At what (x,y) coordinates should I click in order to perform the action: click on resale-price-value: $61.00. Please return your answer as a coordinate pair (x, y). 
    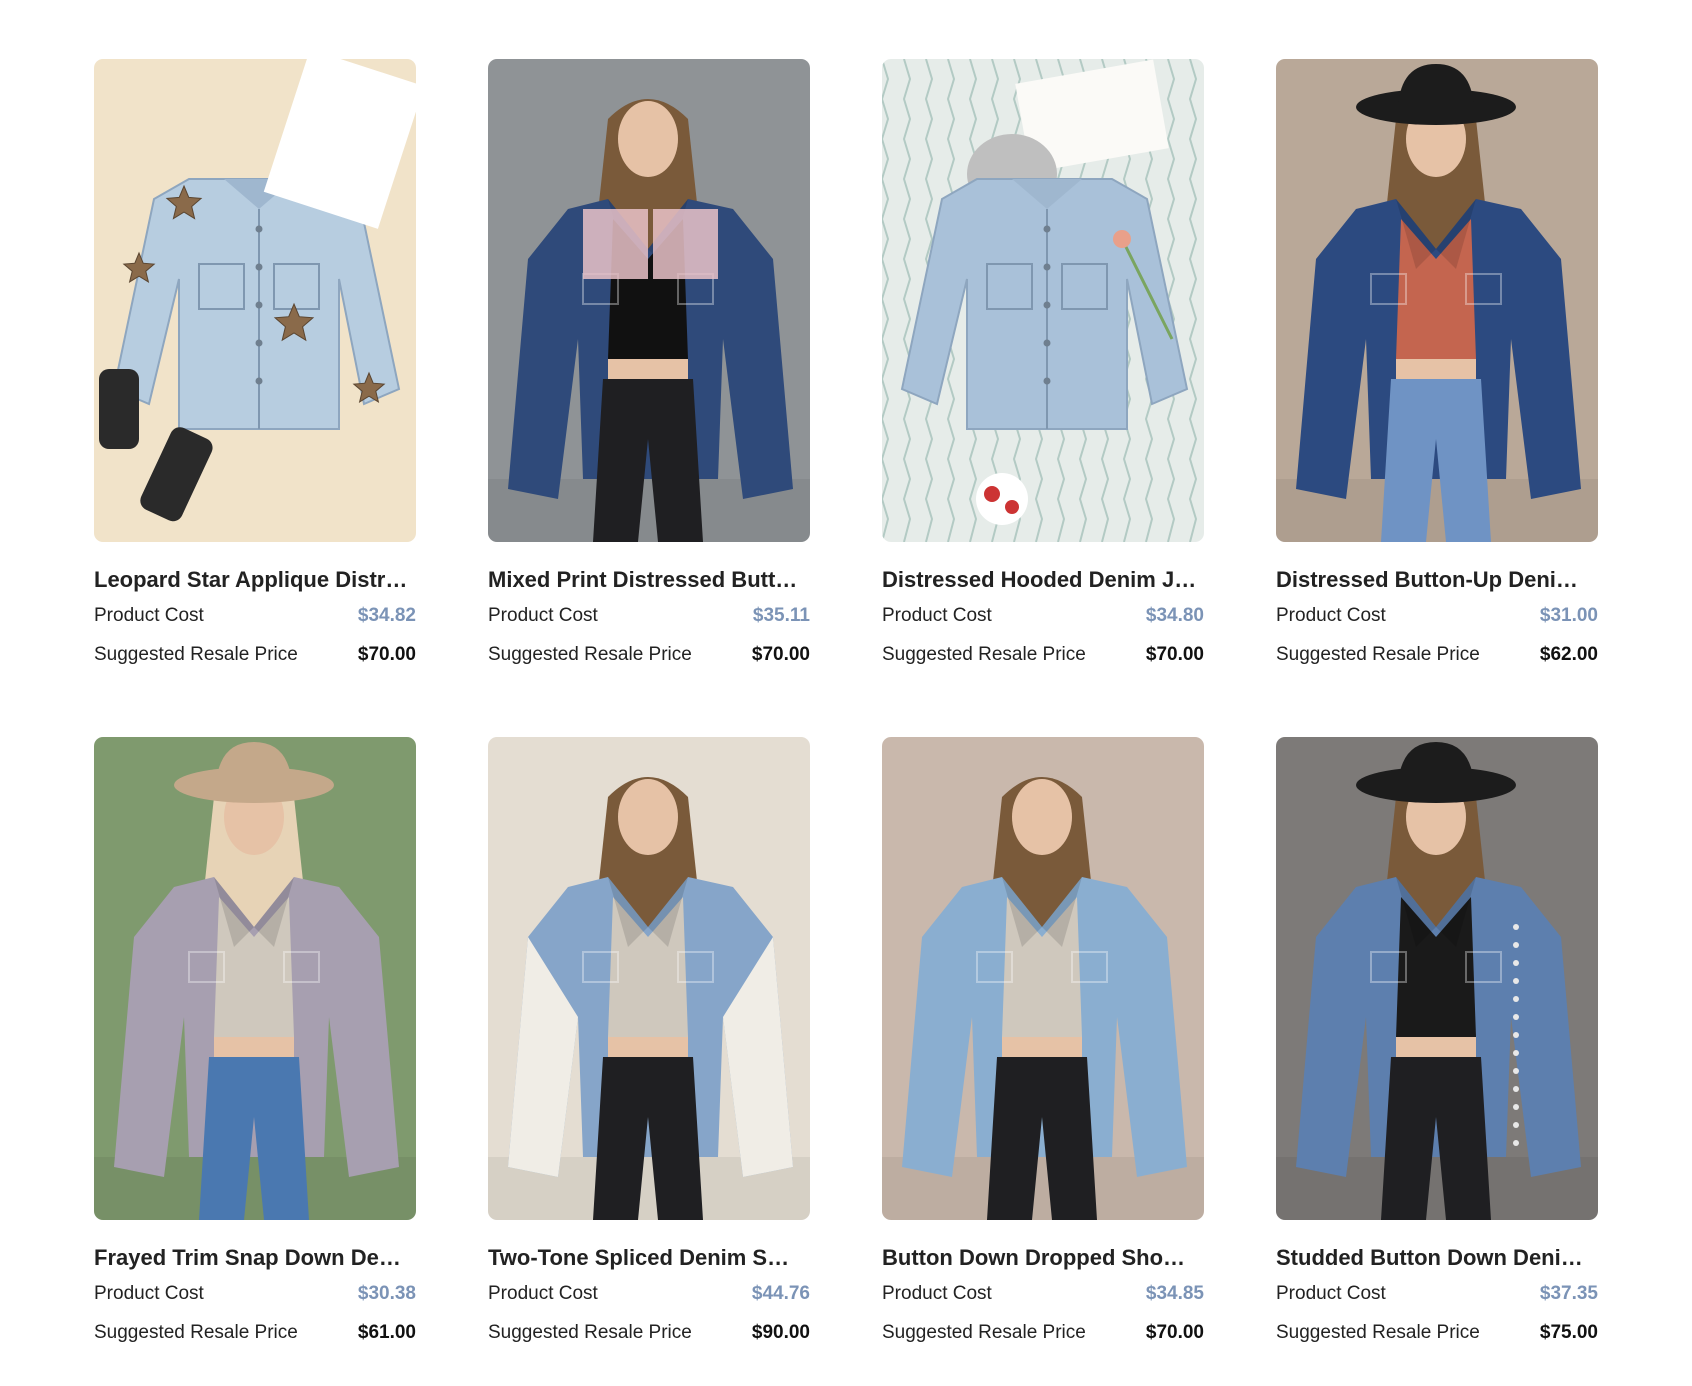
    Looking at the image, I should click on (386, 1332).